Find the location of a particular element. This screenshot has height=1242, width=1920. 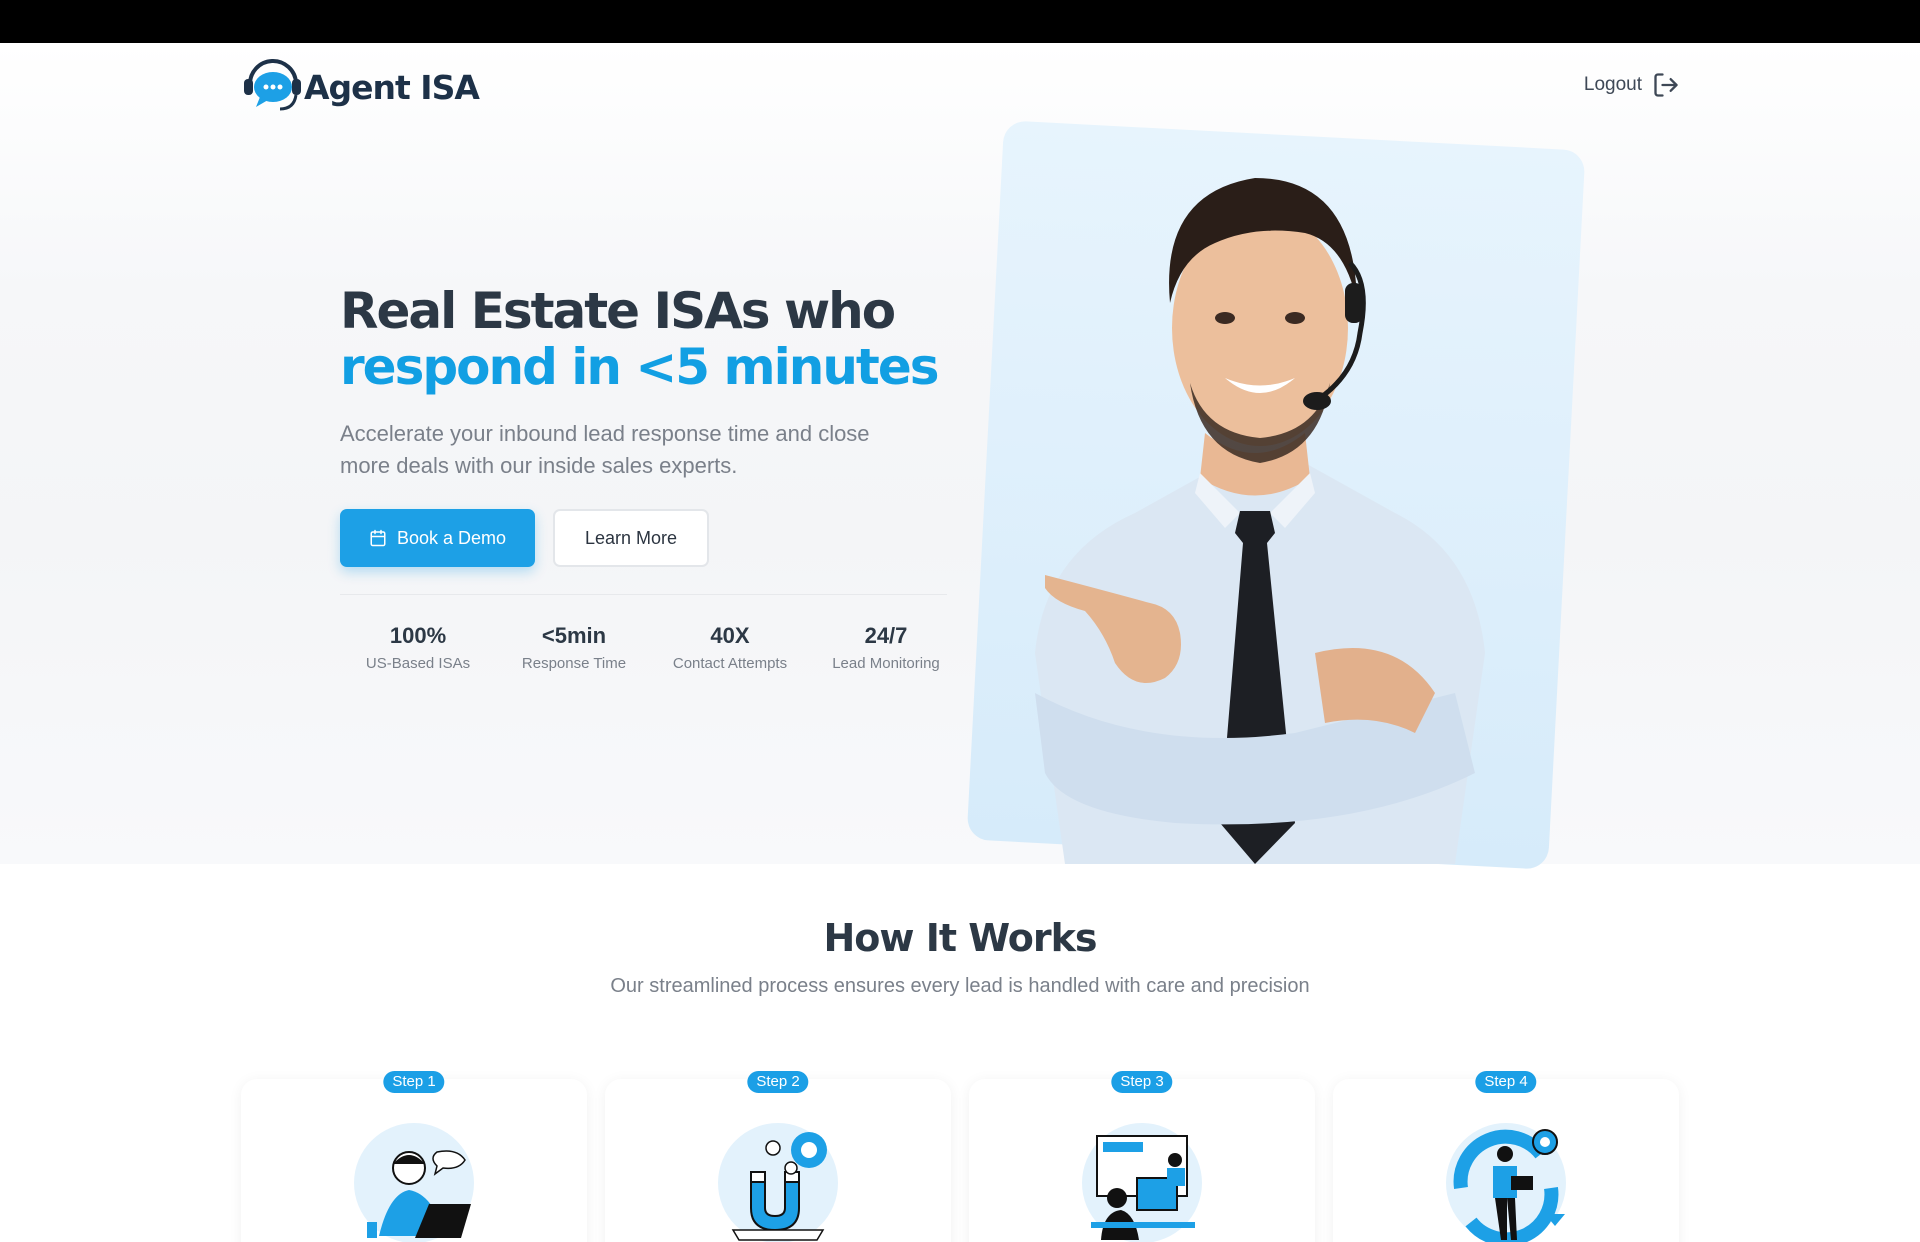

book-demo-button: Book a Demo is located at coordinates (437, 538).